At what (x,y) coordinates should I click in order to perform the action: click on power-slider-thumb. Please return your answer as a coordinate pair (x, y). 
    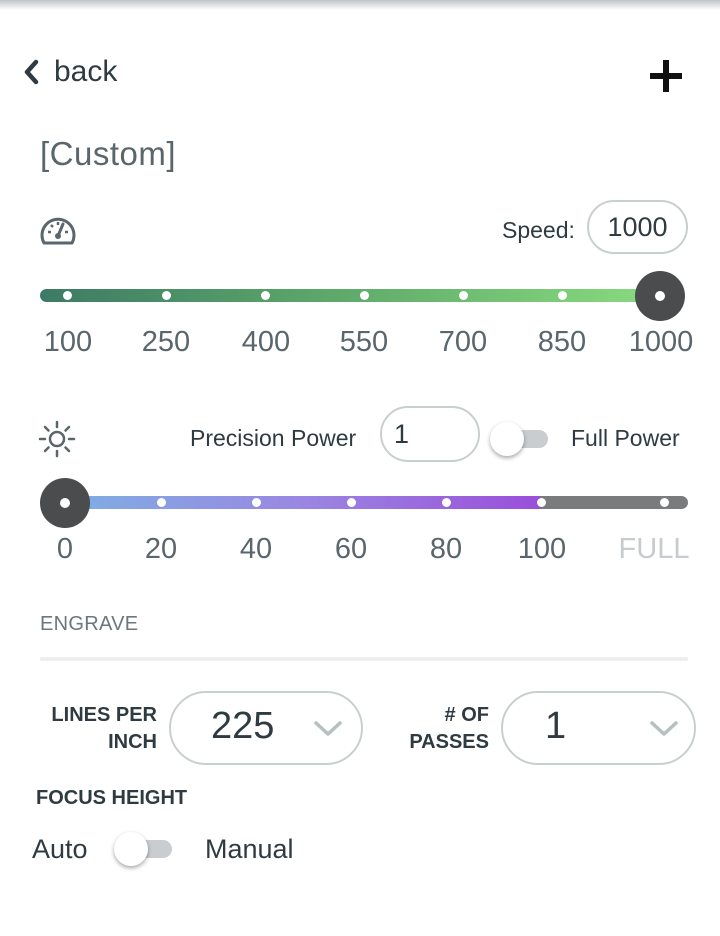
    Looking at the image, I should click on (65, 503).